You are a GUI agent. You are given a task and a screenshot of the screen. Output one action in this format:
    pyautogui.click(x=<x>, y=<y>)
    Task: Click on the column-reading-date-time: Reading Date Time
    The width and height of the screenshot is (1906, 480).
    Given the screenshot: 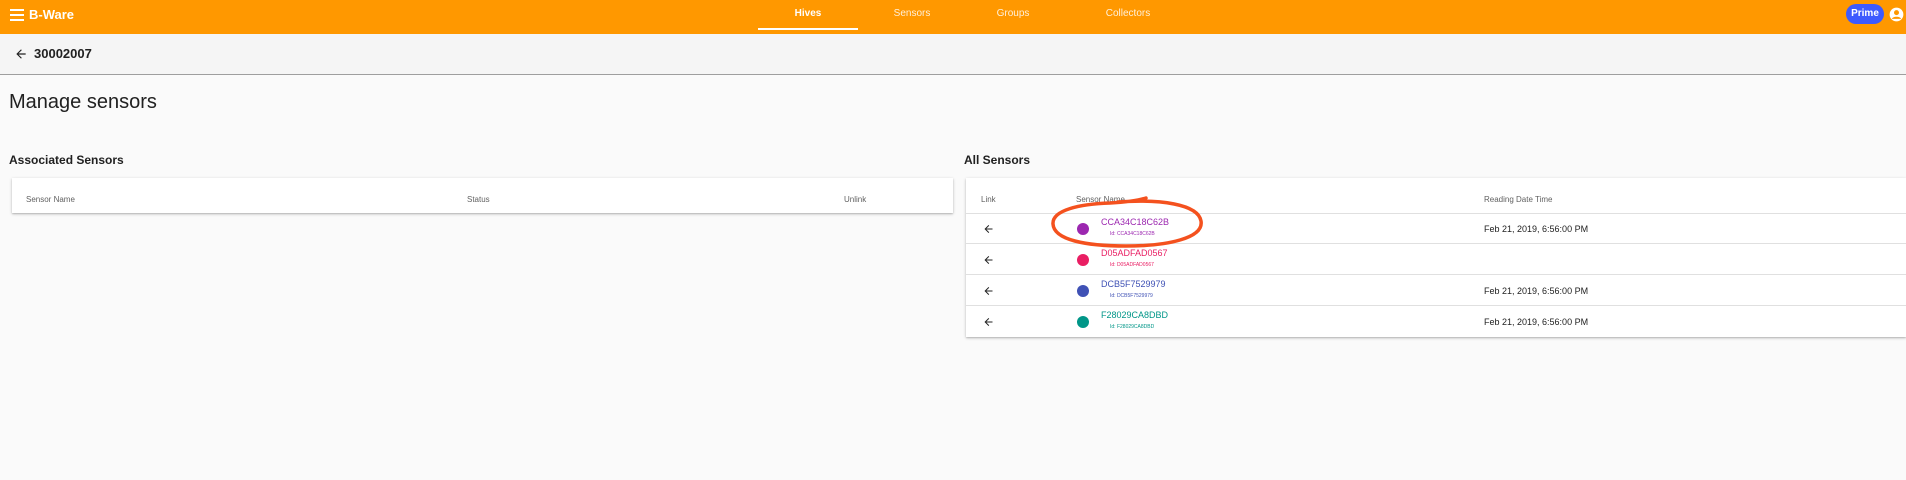 What is the action you would take?
    pyautogui.click(x=1518, y=199)
    